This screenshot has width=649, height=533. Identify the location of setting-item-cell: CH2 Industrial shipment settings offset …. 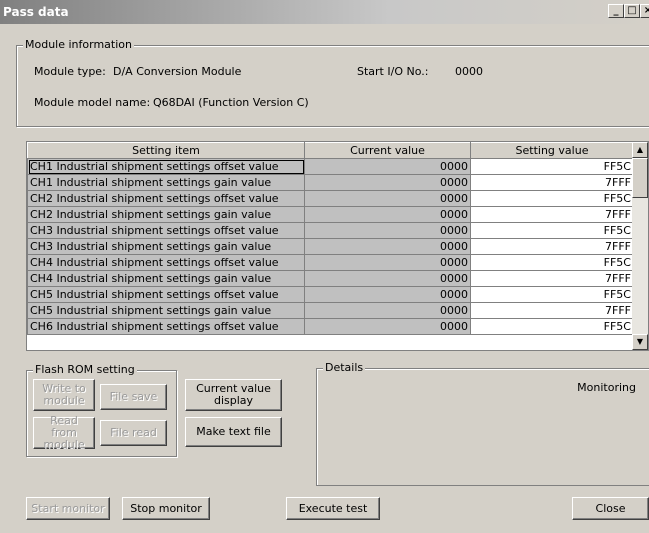
(166, 198).